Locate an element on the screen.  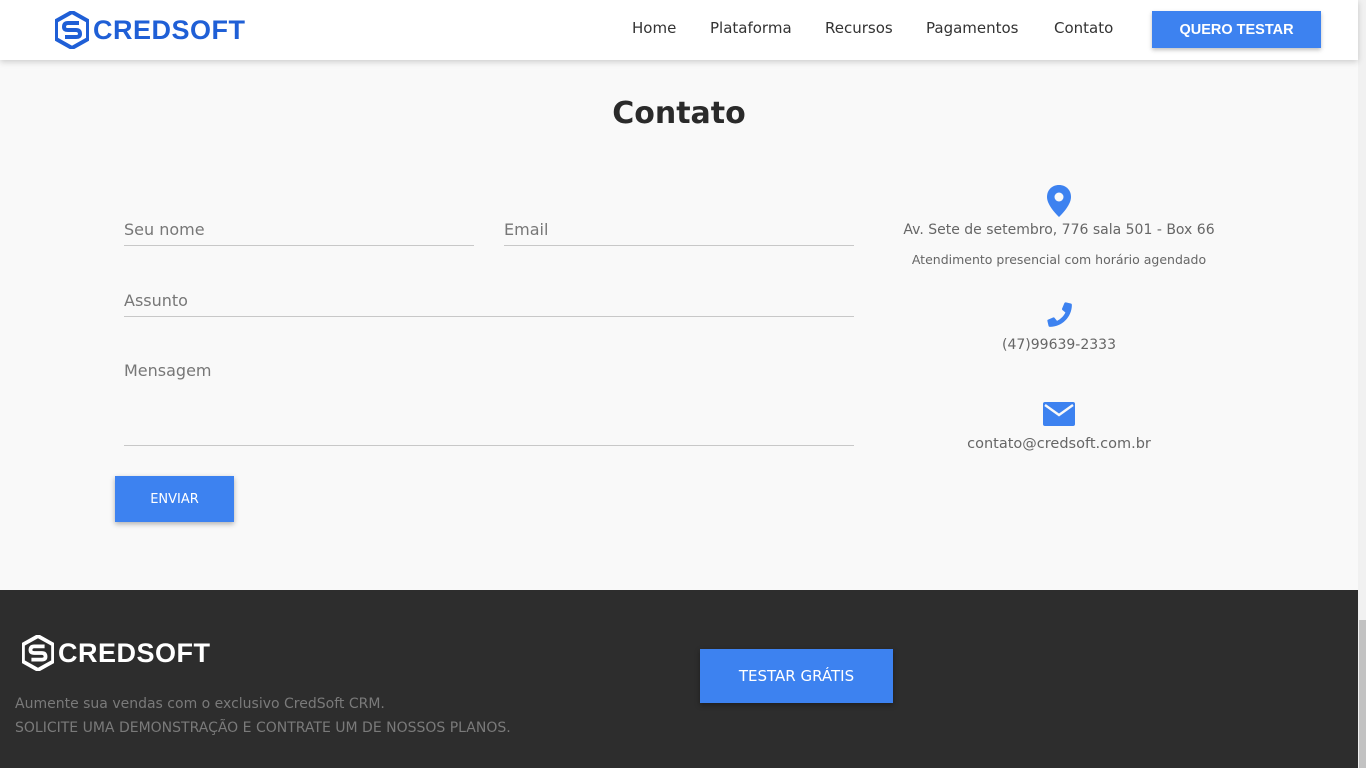
nav-pagamentos: Pagamentos is located at coordinates (972, 28).